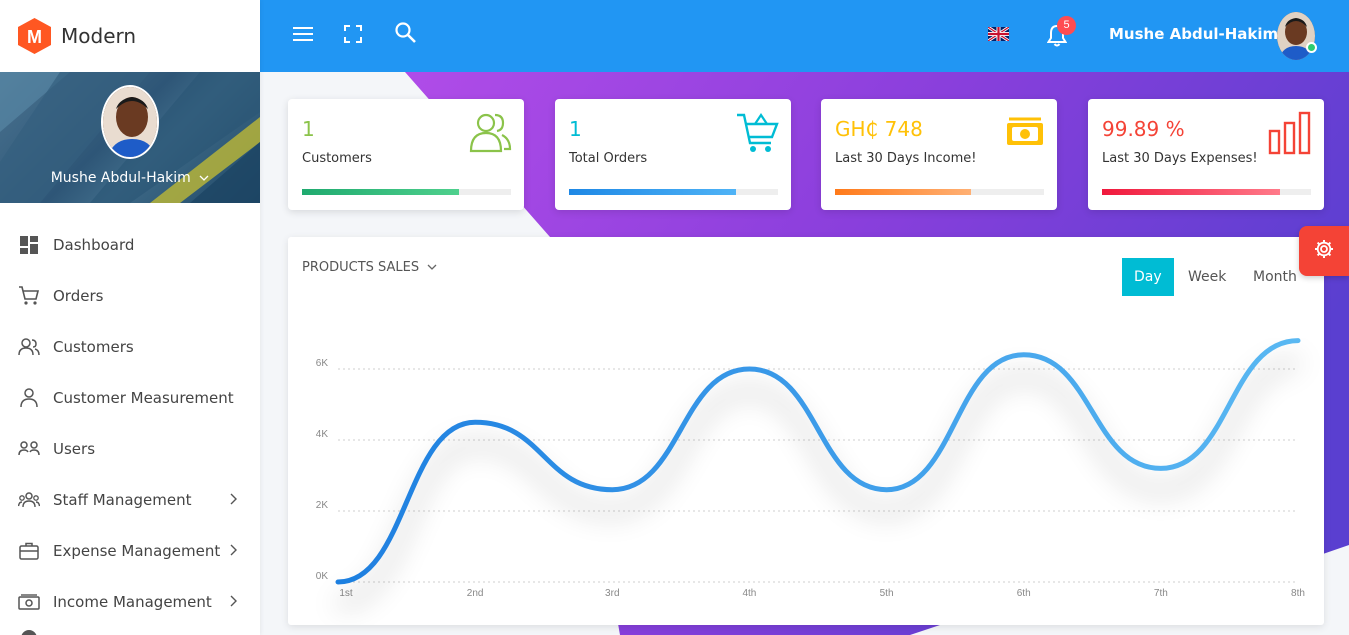 This screenshot has height=635, width=1349. What do you see at coordinates (322, 576) in the screenshot?
I see `y-tick-label: 0K` at bounding box center [322, 576].